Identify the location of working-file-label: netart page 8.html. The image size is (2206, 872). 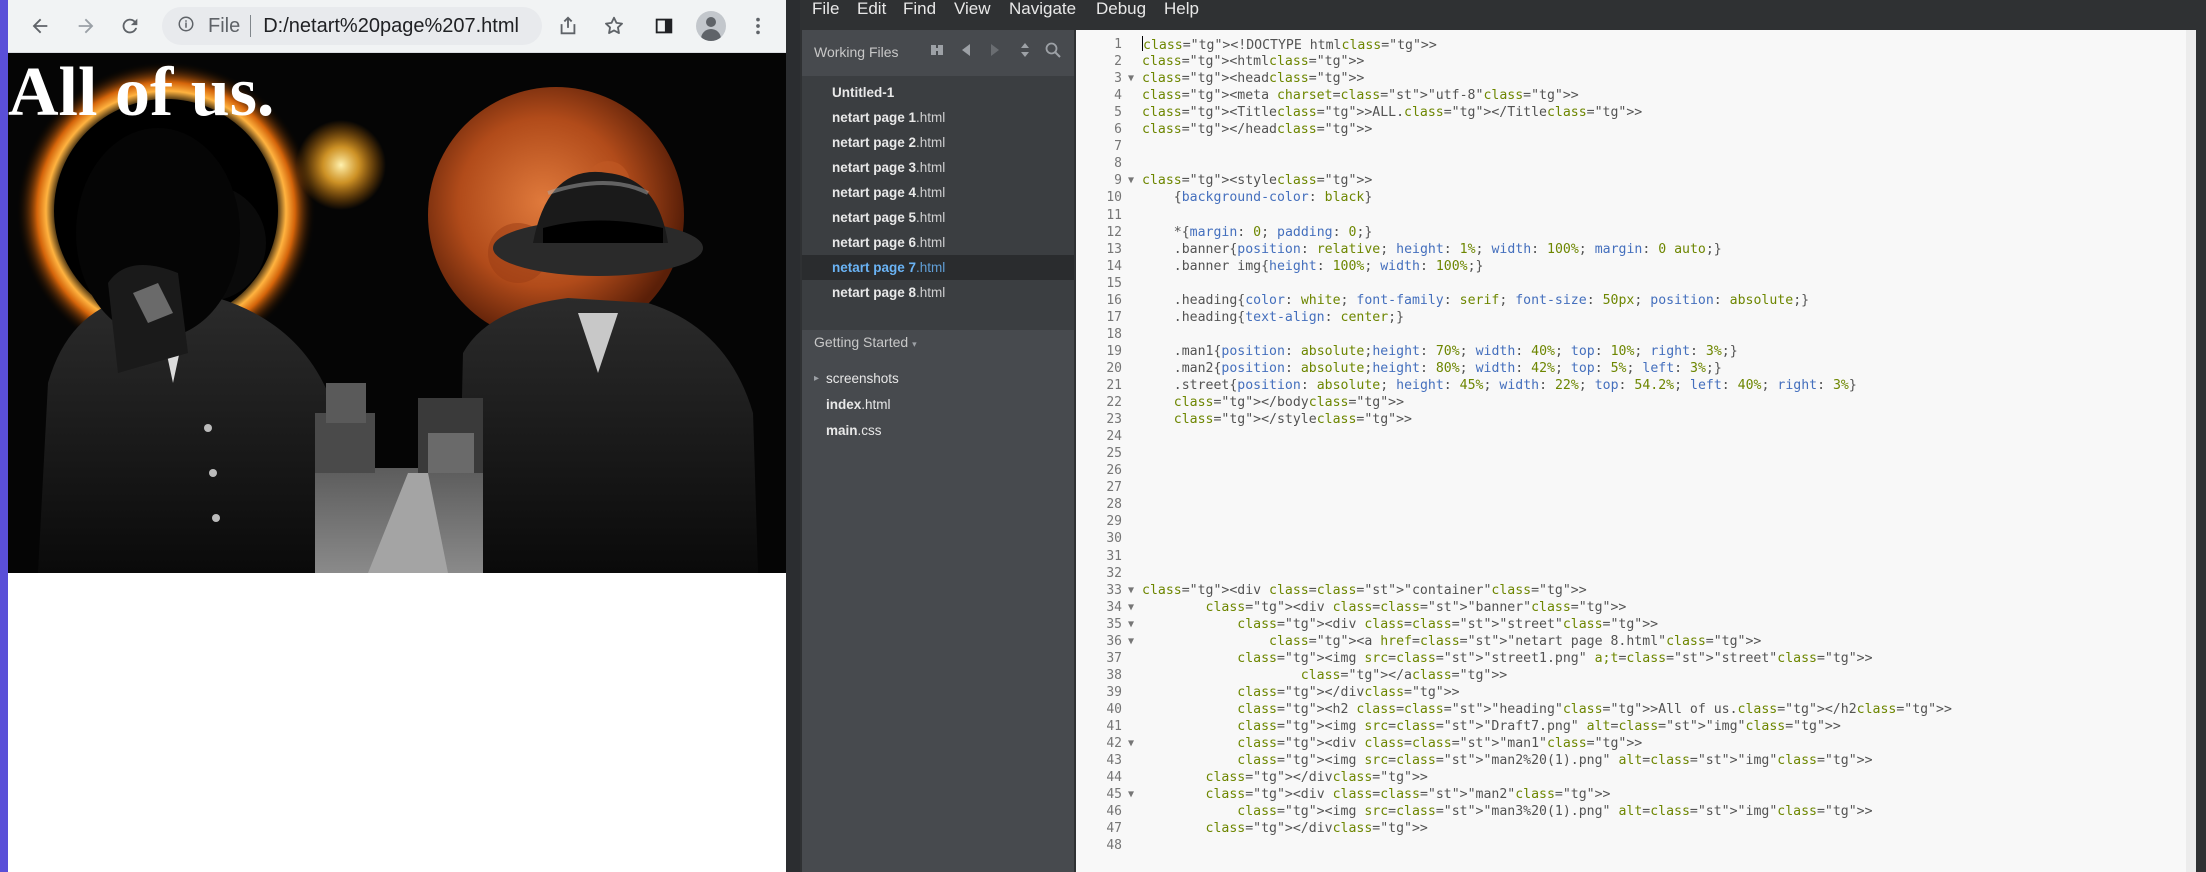
(888, 292).